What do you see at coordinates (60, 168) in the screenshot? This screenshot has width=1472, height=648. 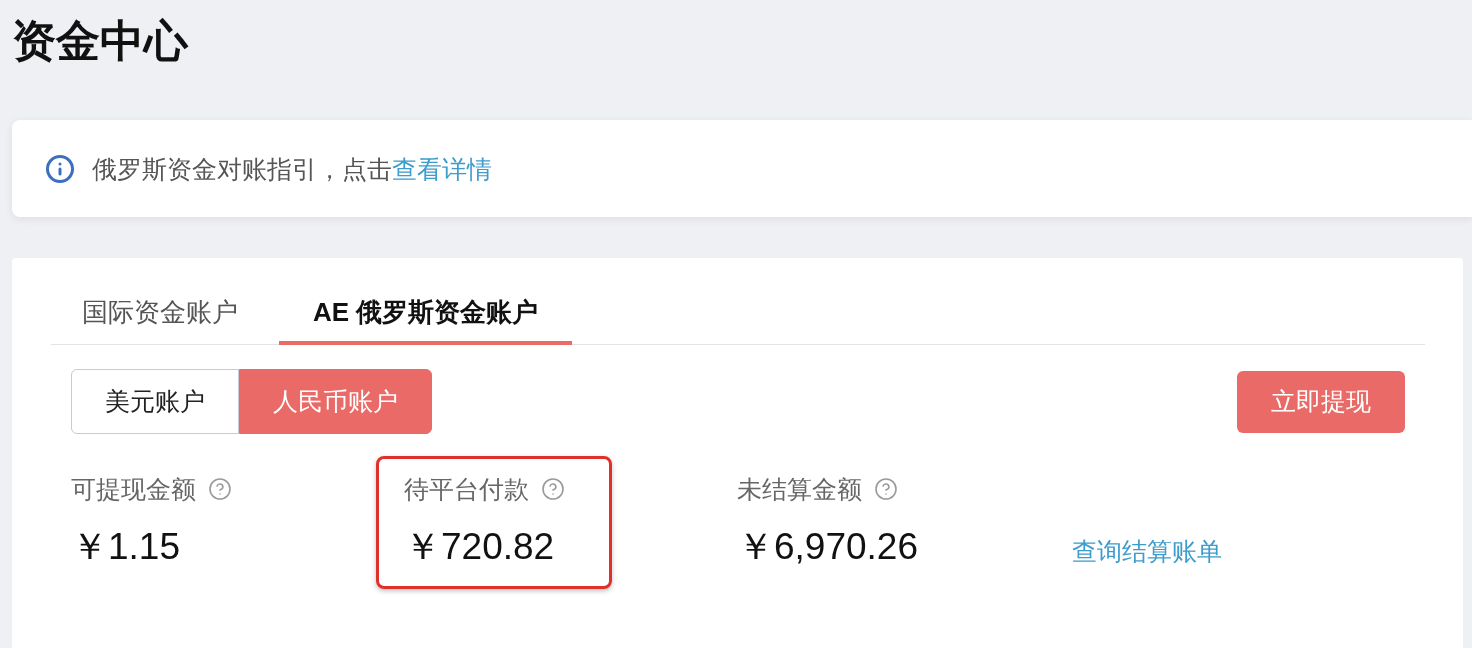 I see `info-icon` at bounding box center [60, 168].